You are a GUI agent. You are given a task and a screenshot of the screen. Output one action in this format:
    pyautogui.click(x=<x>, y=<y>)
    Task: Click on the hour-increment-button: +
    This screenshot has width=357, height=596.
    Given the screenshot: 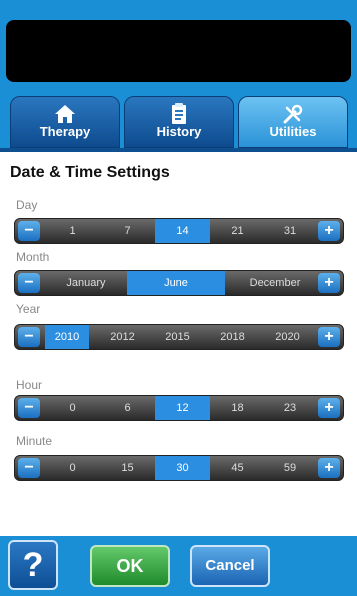 What is the action you would take?
    pyautogui.click(x=329, y=408)
    